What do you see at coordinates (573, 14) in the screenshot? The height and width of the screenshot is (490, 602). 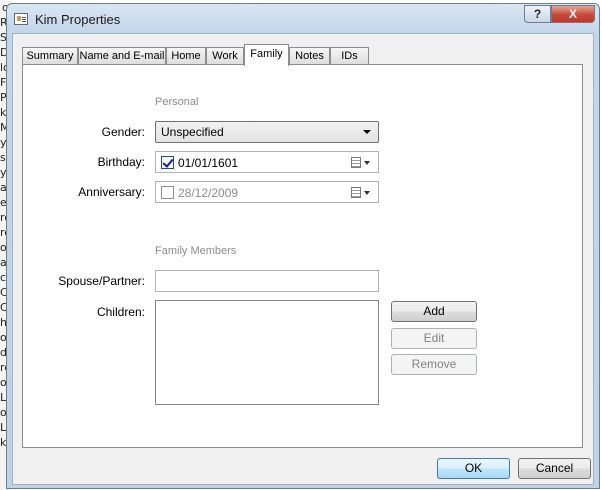 I see `close-button: X` at bounding box center [573, 14].